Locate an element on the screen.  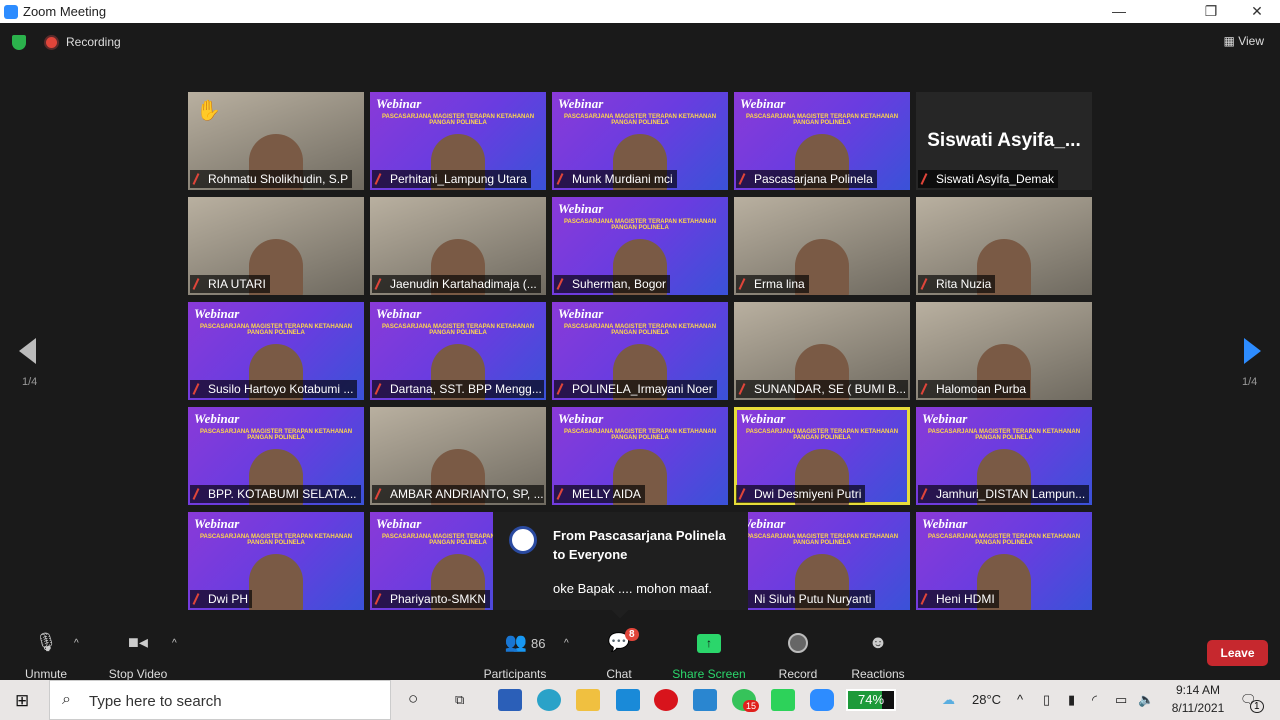
reactions-smiley-icon: ☻ is located at coordinates (878, 642).